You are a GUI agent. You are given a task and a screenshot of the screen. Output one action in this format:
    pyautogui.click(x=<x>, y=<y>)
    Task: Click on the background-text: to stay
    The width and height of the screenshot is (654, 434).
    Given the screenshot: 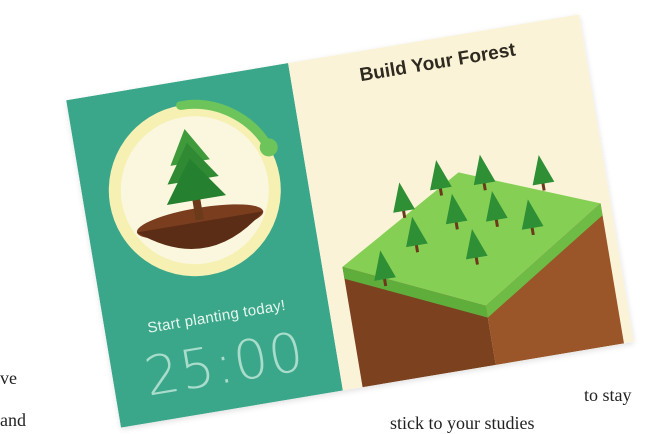 What is the action you would take?
    pyautogui.click(x=608, y=395)
    